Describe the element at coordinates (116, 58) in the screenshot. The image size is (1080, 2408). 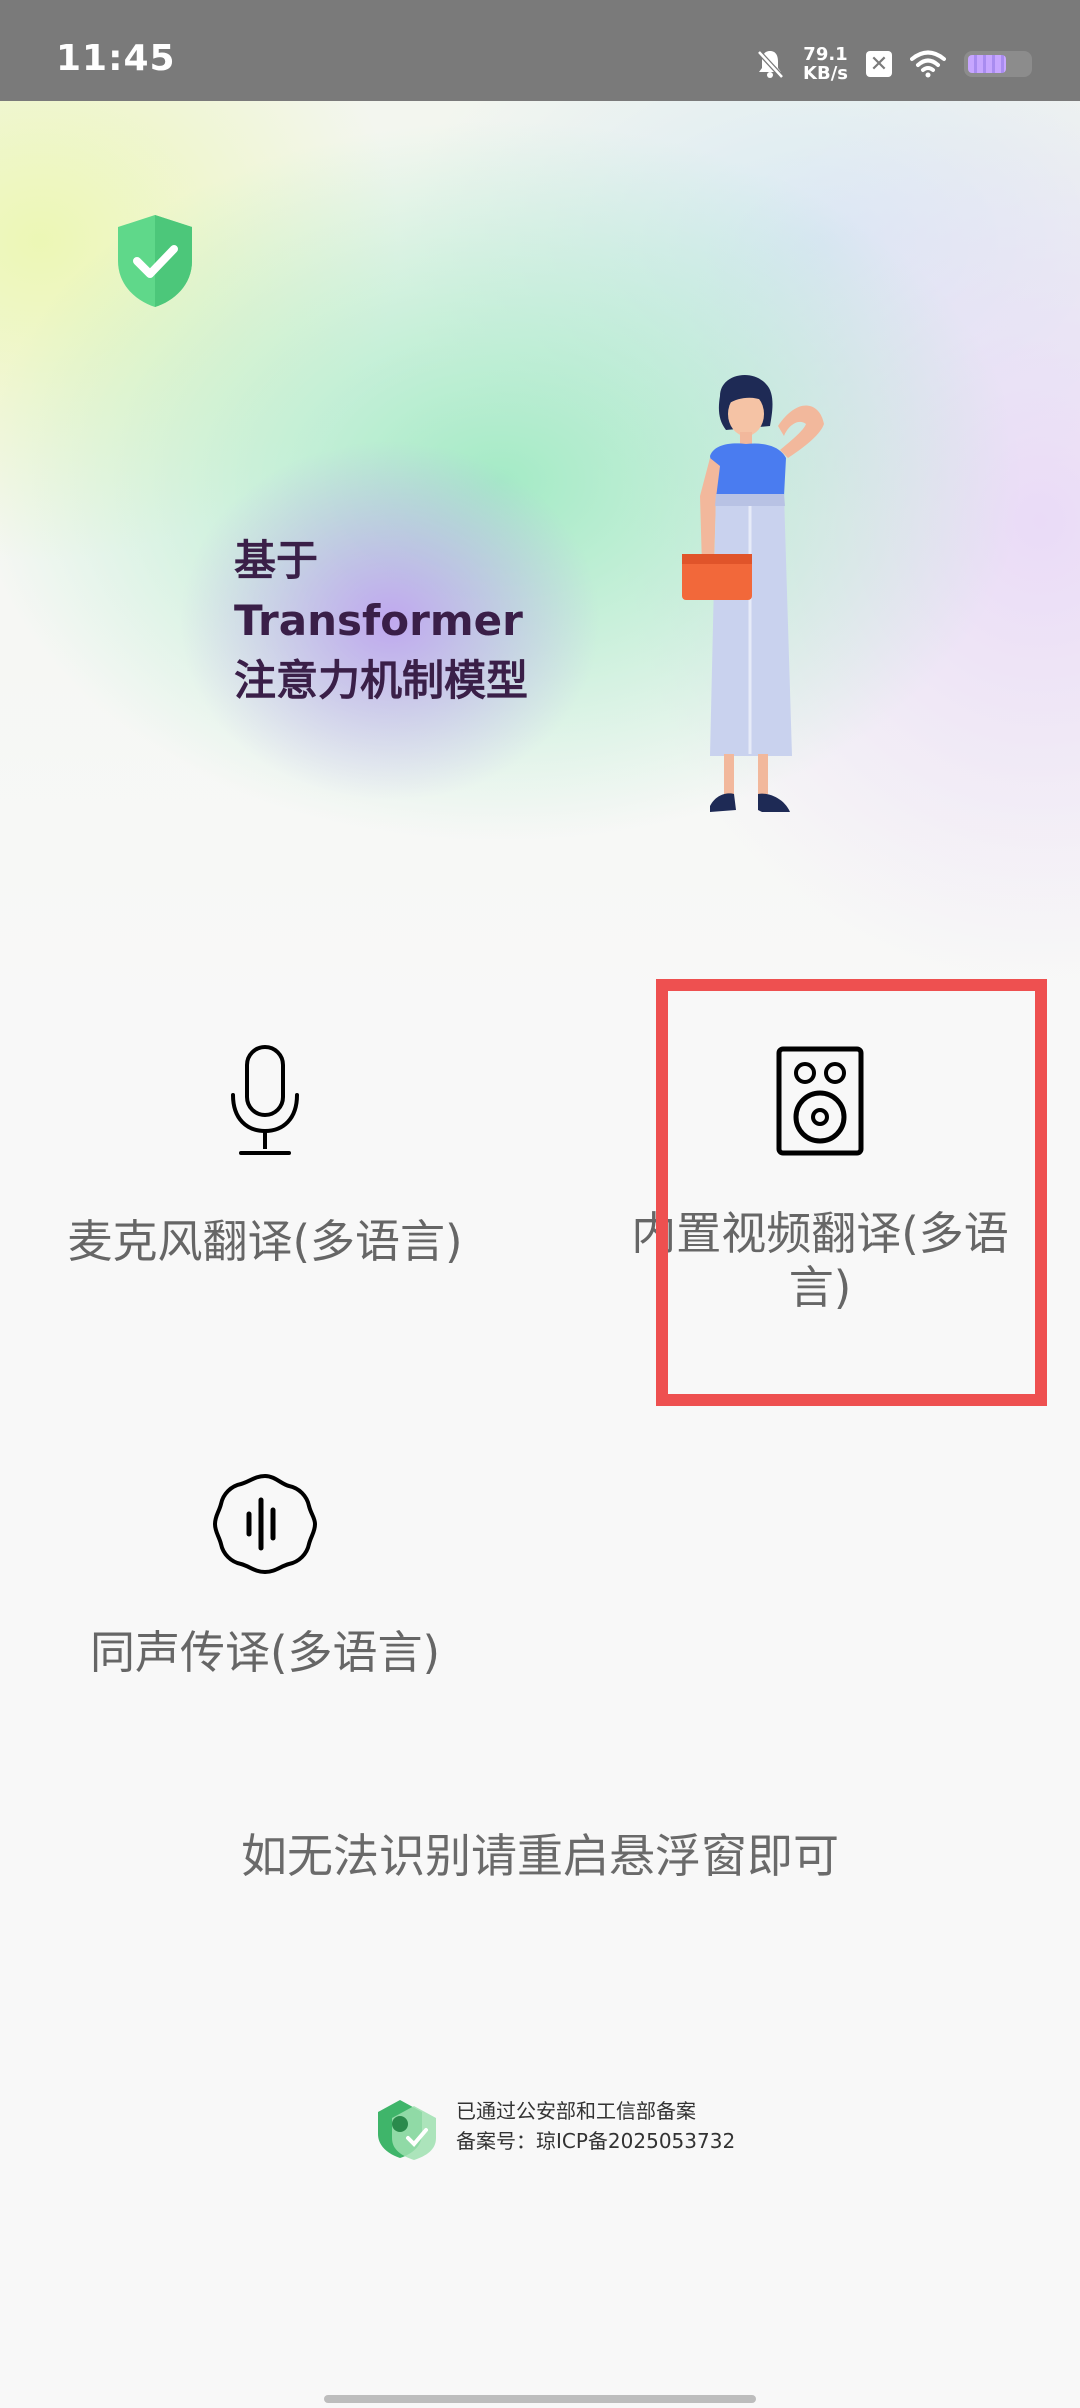
I see `status-time: 11:45` at that location.